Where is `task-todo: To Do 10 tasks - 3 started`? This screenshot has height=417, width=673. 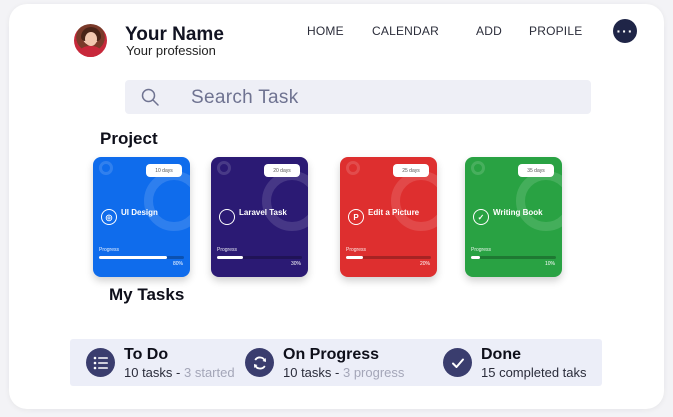
task-todo: To Do 10 tasks - 3 started is located at coordinates (166, 363).